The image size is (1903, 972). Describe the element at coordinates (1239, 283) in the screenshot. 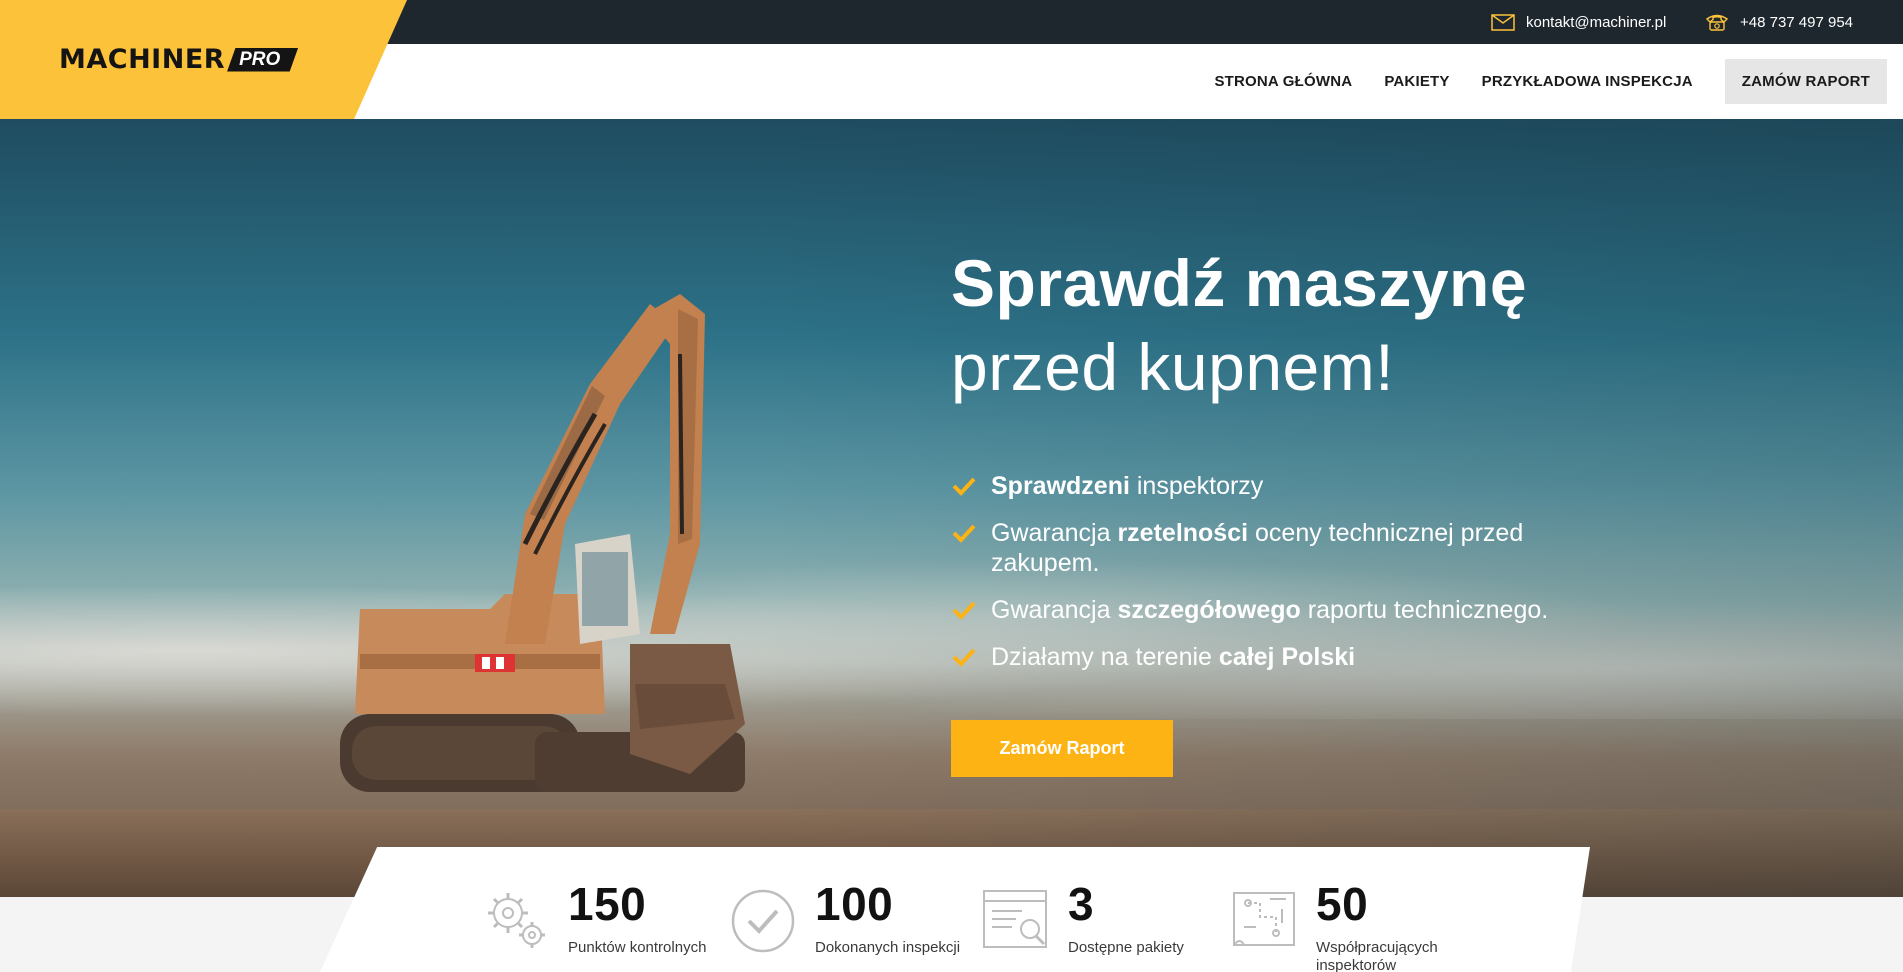

I see `hero-title-line-1: Sprawdź maszynę` at that location.